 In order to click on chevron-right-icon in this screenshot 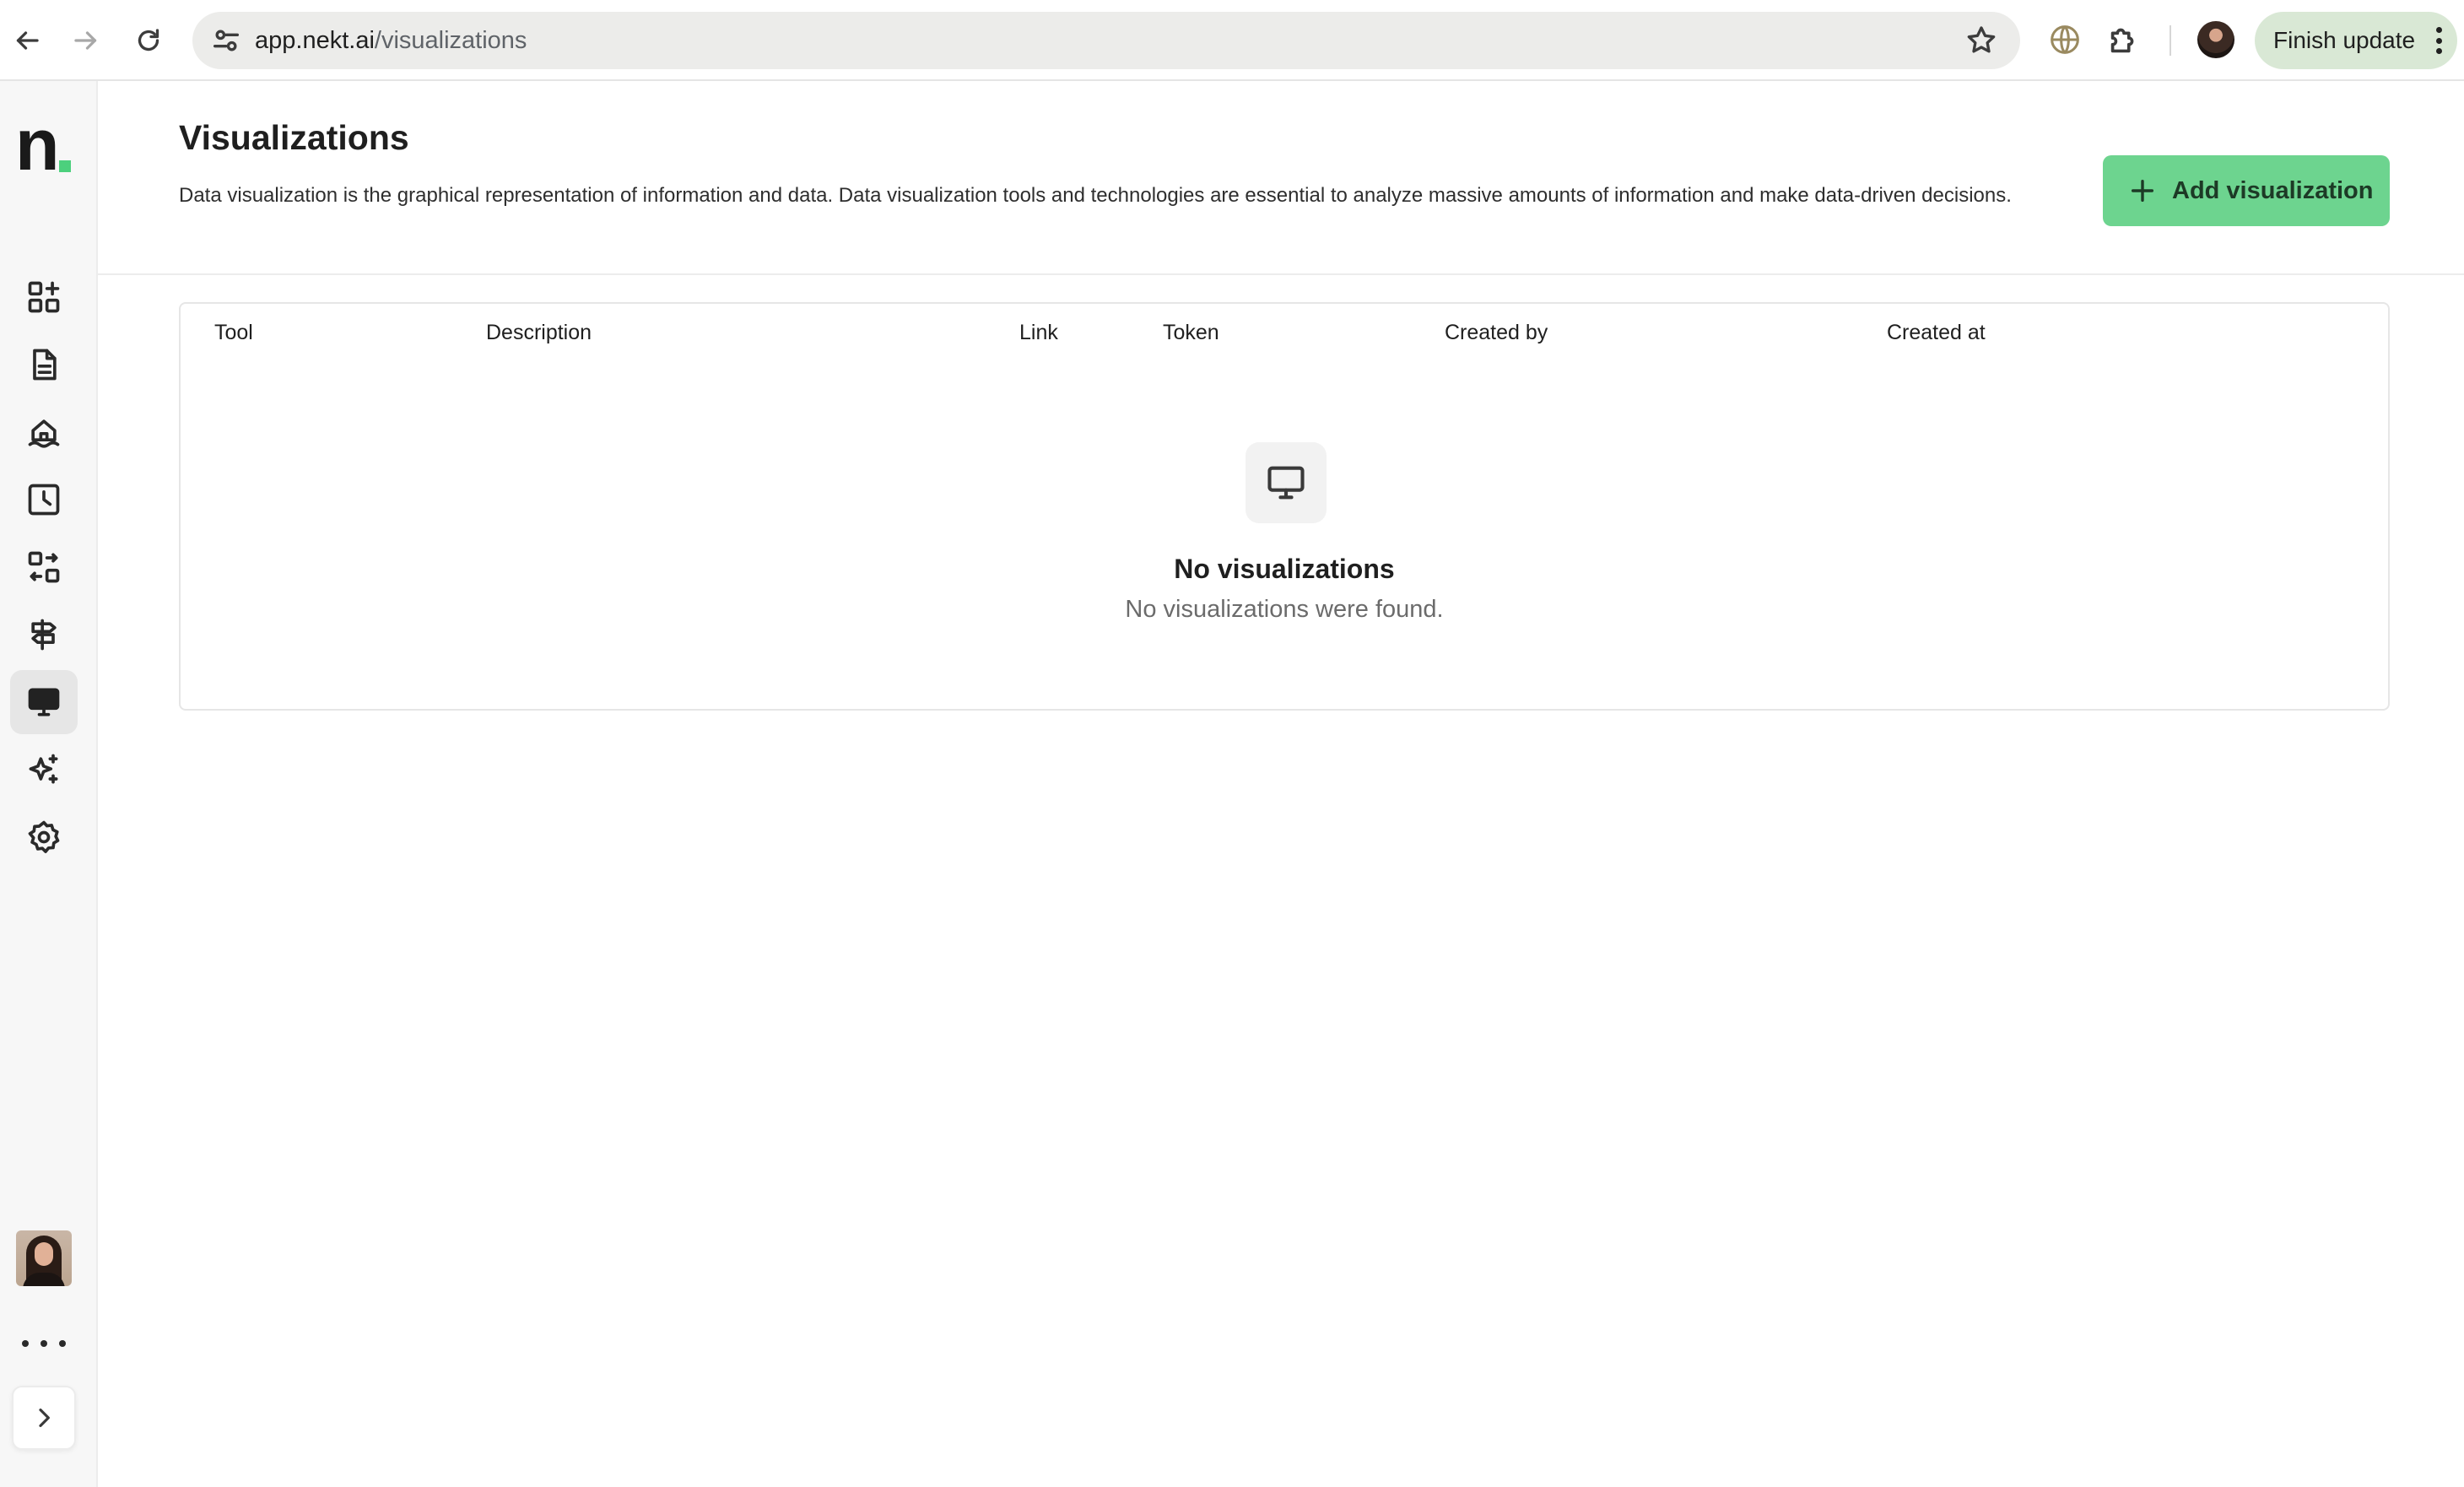, I will do `click(45, 1418)`.